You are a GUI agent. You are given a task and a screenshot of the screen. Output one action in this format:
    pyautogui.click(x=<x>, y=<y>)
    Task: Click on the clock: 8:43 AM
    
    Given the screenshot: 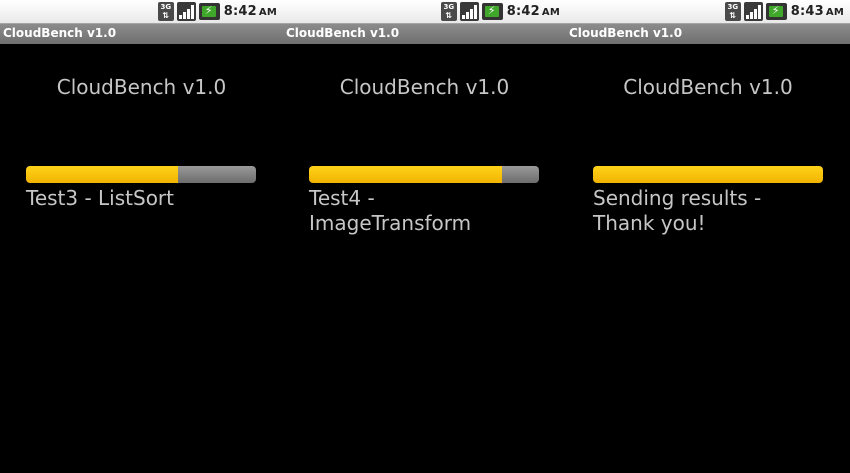 What is the action you would take?
    pyautogui.click(x=817, y=11)
    